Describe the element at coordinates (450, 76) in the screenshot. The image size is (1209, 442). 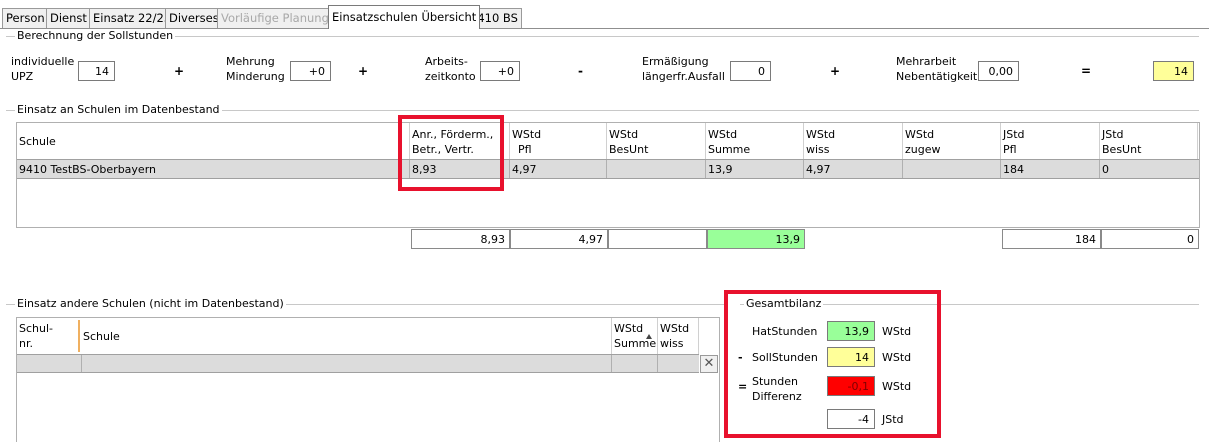
I see `arbeitszeitkonto-label-2: zeitkonto` at that location.